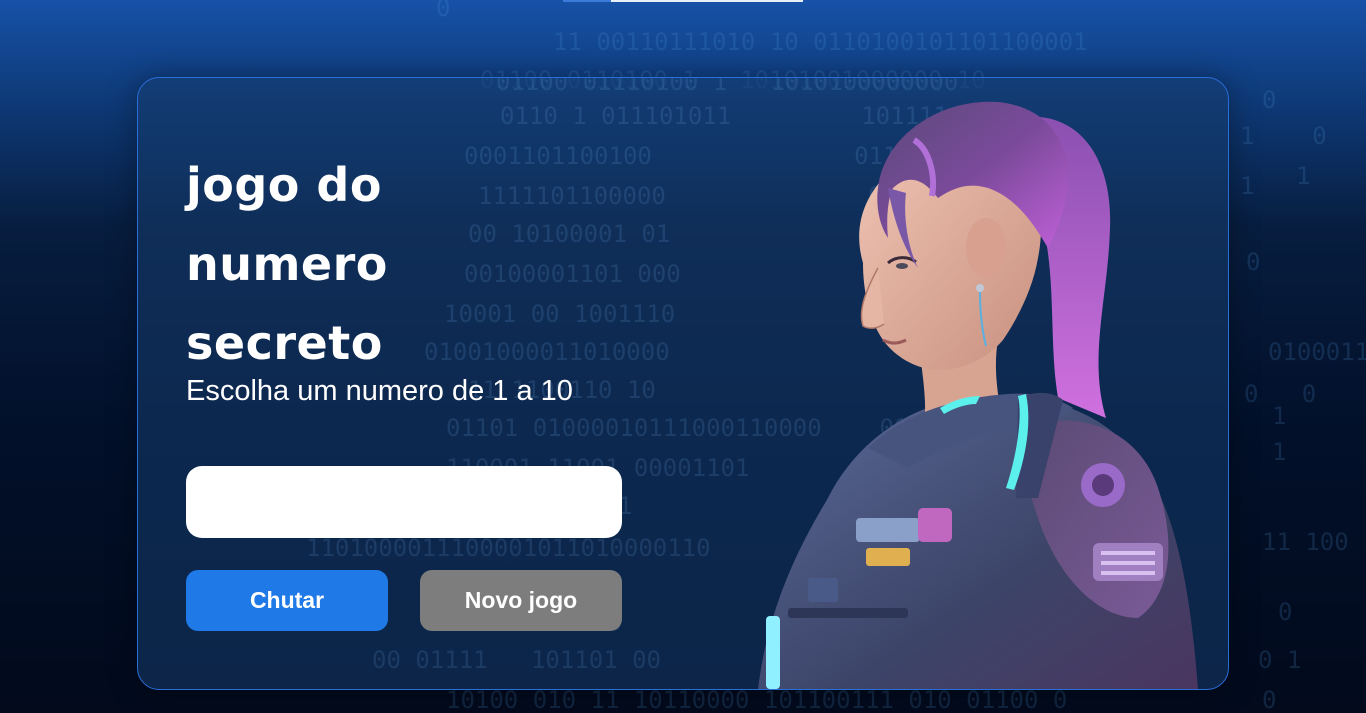 This screenshot has height=713, width=1366. I want to click on top-accent-strip, so click(683, 1).